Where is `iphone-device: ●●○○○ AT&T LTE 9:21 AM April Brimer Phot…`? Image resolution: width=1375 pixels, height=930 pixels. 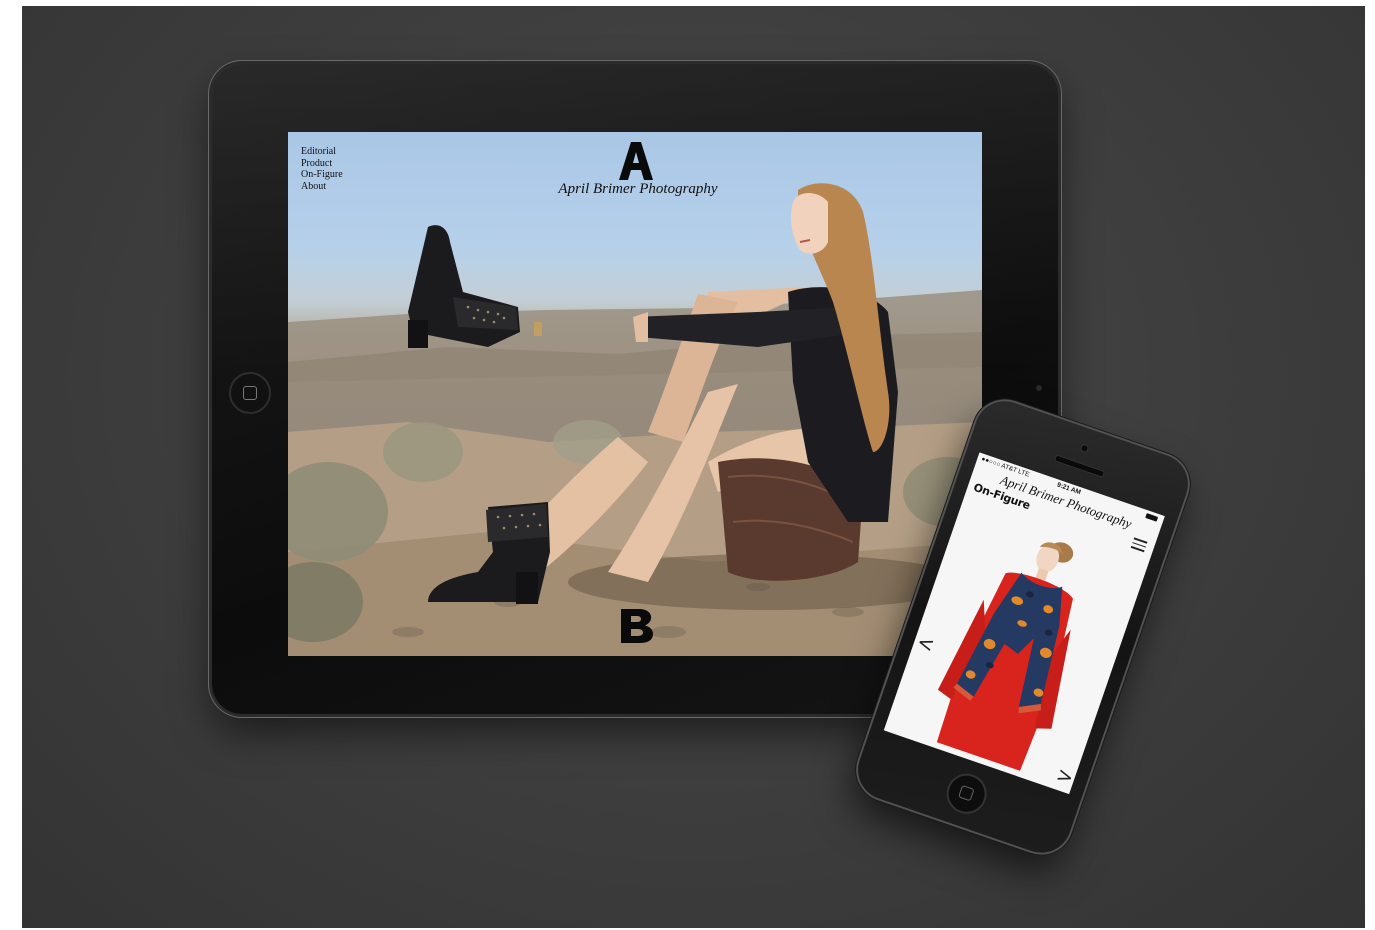 iphone-device: ●●○○○ AT&T LTE 9:21 AM April Brimer Phot… is located at coordinates (1023, 627).